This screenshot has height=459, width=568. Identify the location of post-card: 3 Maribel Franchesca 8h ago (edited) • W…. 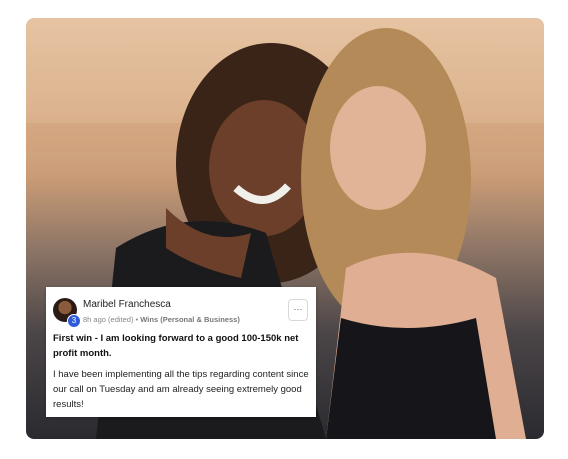
(181, 352).